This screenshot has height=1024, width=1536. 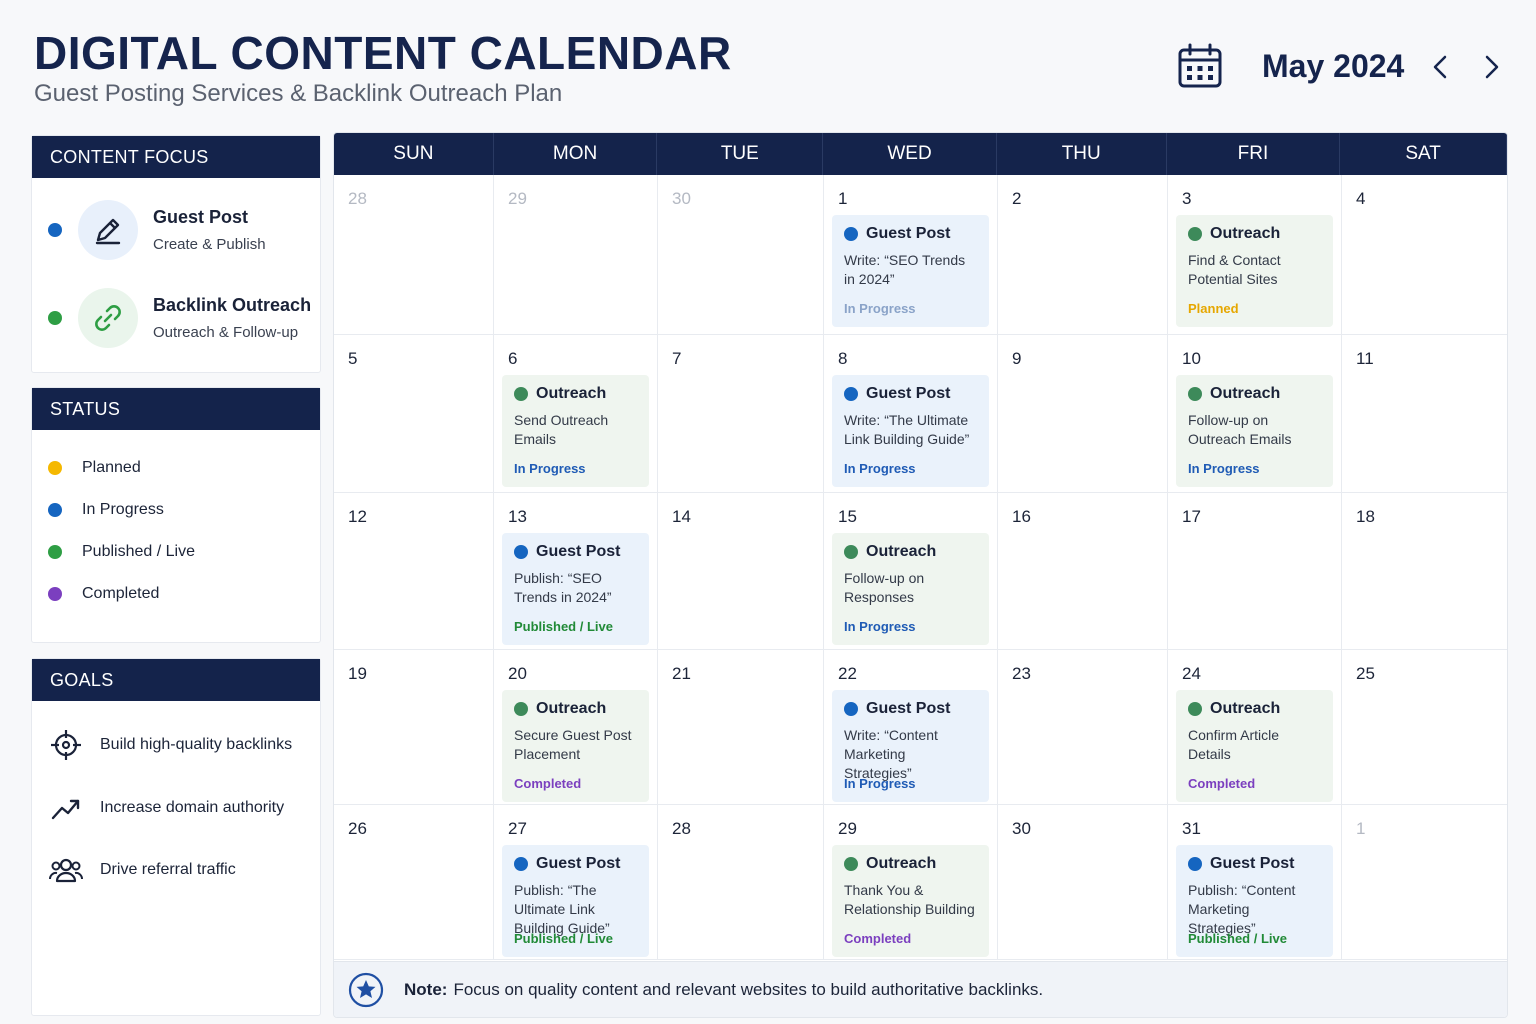 I want to click on pen-edit-icon, so click(x=108, y=230).